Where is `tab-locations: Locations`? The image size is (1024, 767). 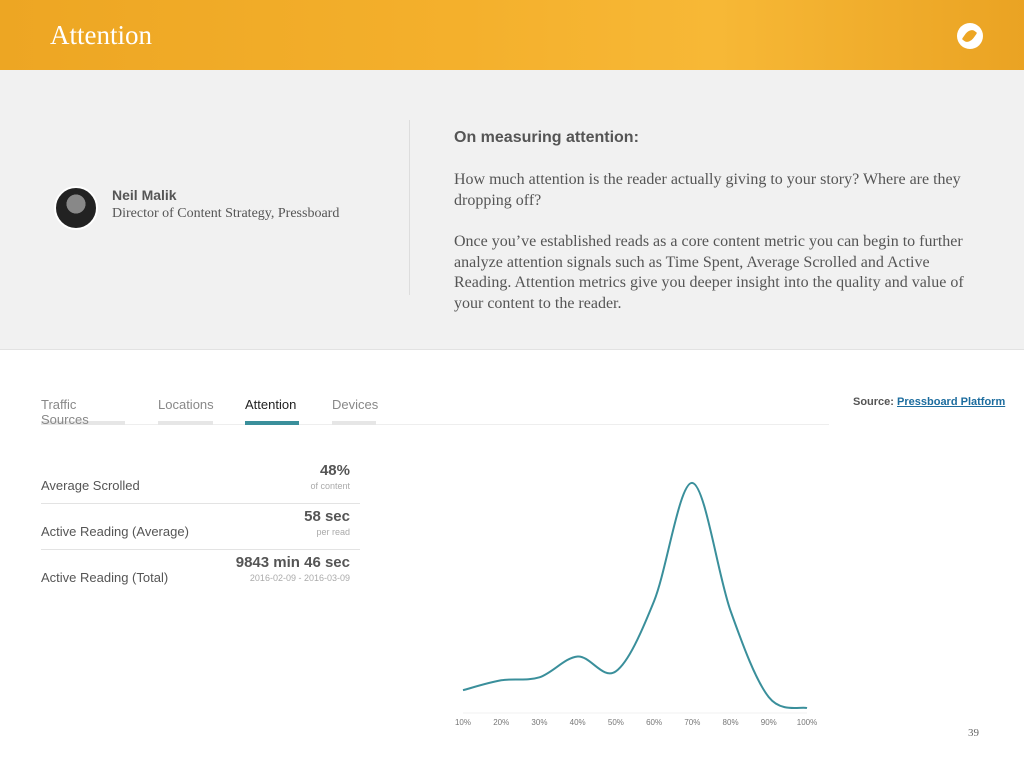 tab-locations: Locations is located at coordinates (186, 411).